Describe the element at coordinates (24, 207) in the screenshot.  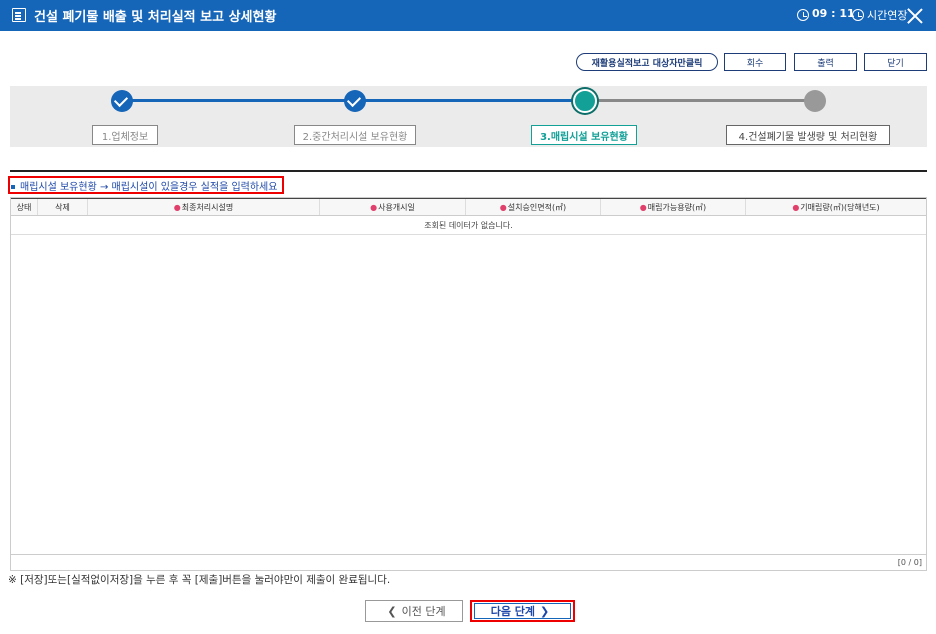
I see `col-status: 상태` at that location.